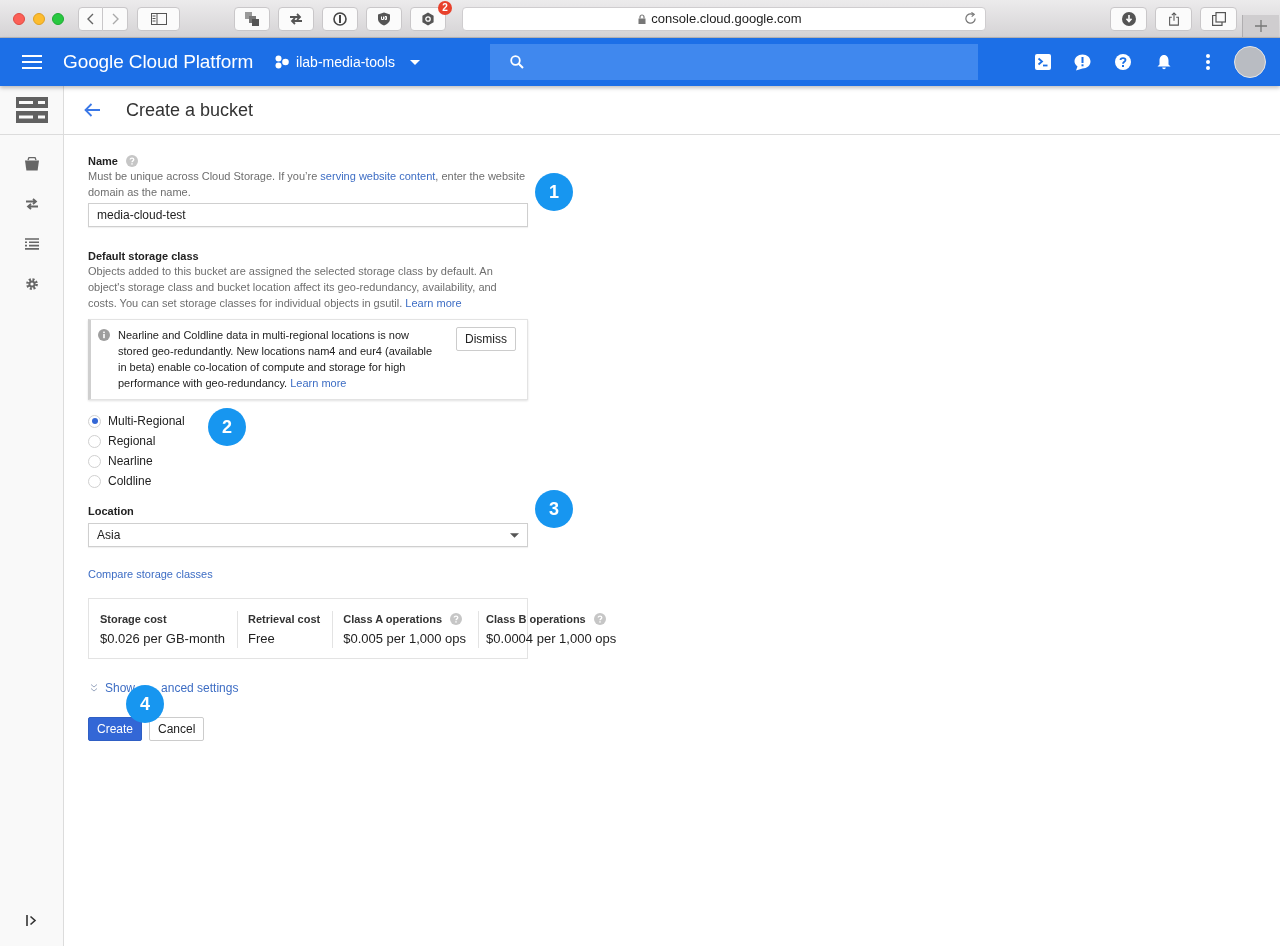 The image size is (1280, 946). What do you see at coordinates (1082, 62) in the screenshot?
I see `feedback-icon` at bounding box center [1082, 62].